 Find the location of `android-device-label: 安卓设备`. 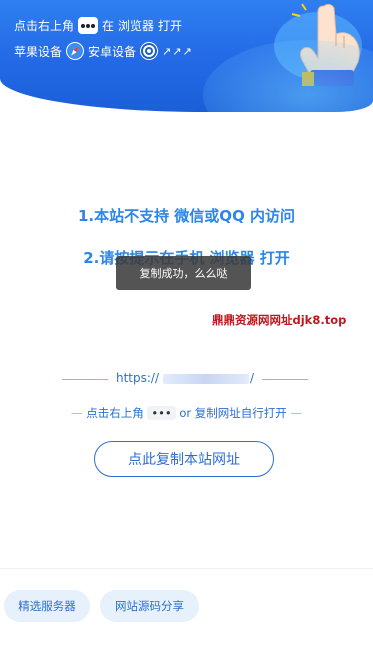

android-device-label: 安卓设备 is located at coordinates (112, 51).